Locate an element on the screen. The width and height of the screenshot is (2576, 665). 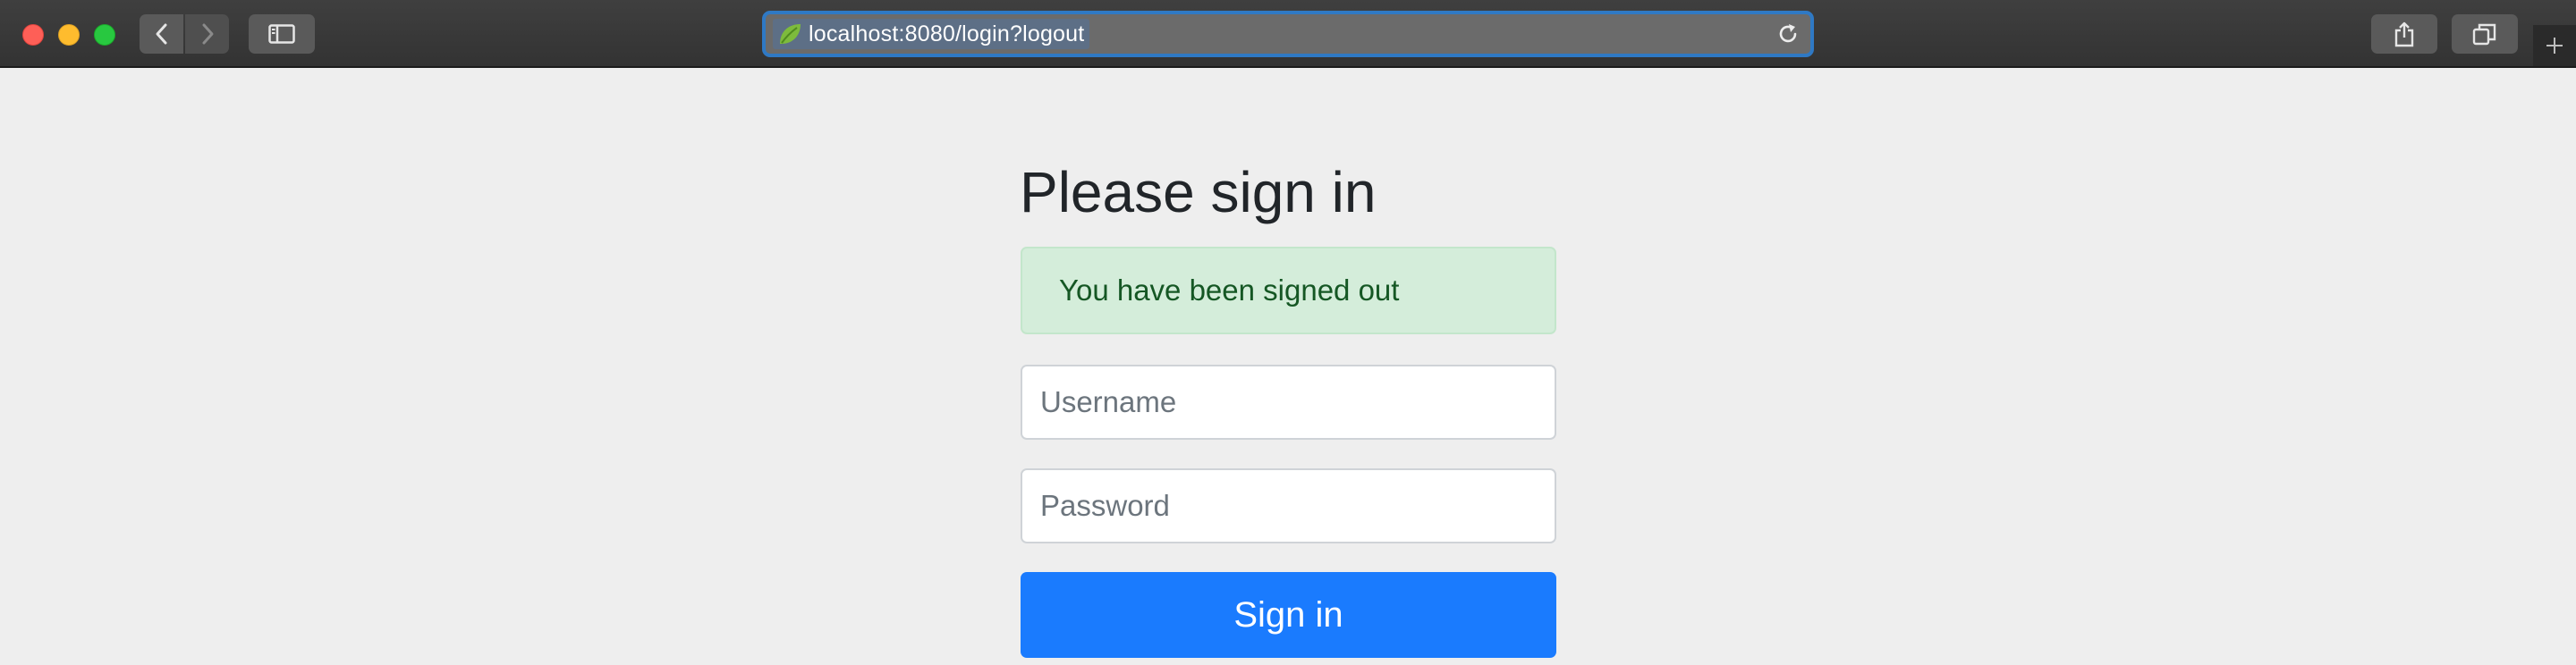
reload-icon is located at coordinates (1788, 34).